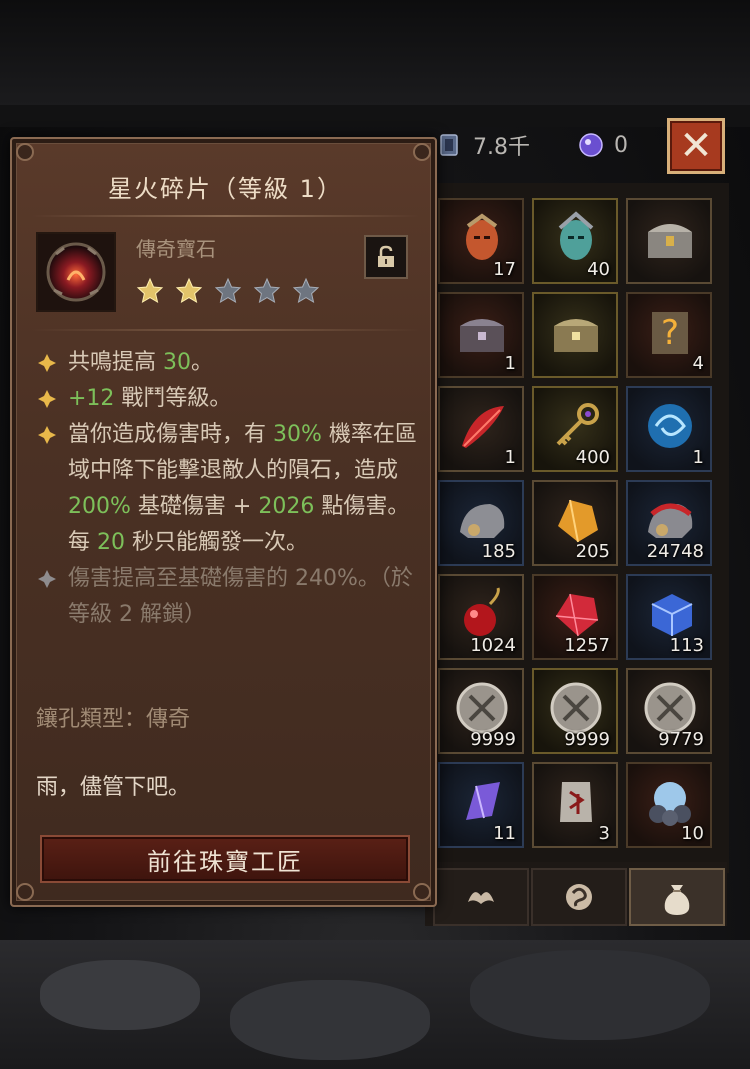 This screenshot has height=1069, width=750. I want to click on lock-button, so click(386, 257).